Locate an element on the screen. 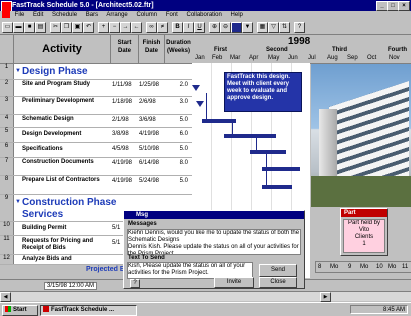  participant-panel: Part Part held by Vito Clients 1 is located at coordinates (364, 232).